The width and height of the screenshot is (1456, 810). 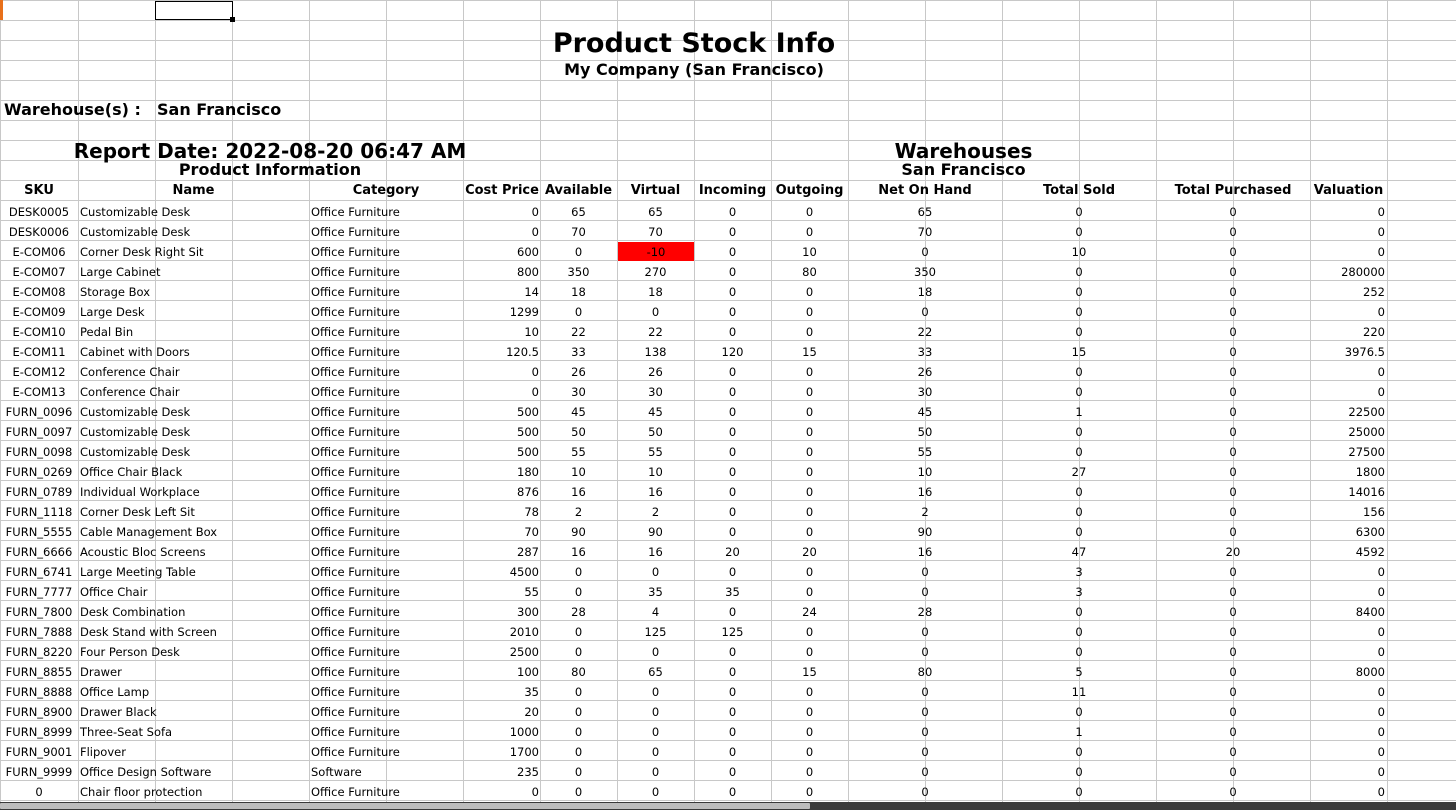 What do you see at coordinates (655, 272) in the screenshot?
I see `cell-virtual: 270` at bounding box center [655, 272].